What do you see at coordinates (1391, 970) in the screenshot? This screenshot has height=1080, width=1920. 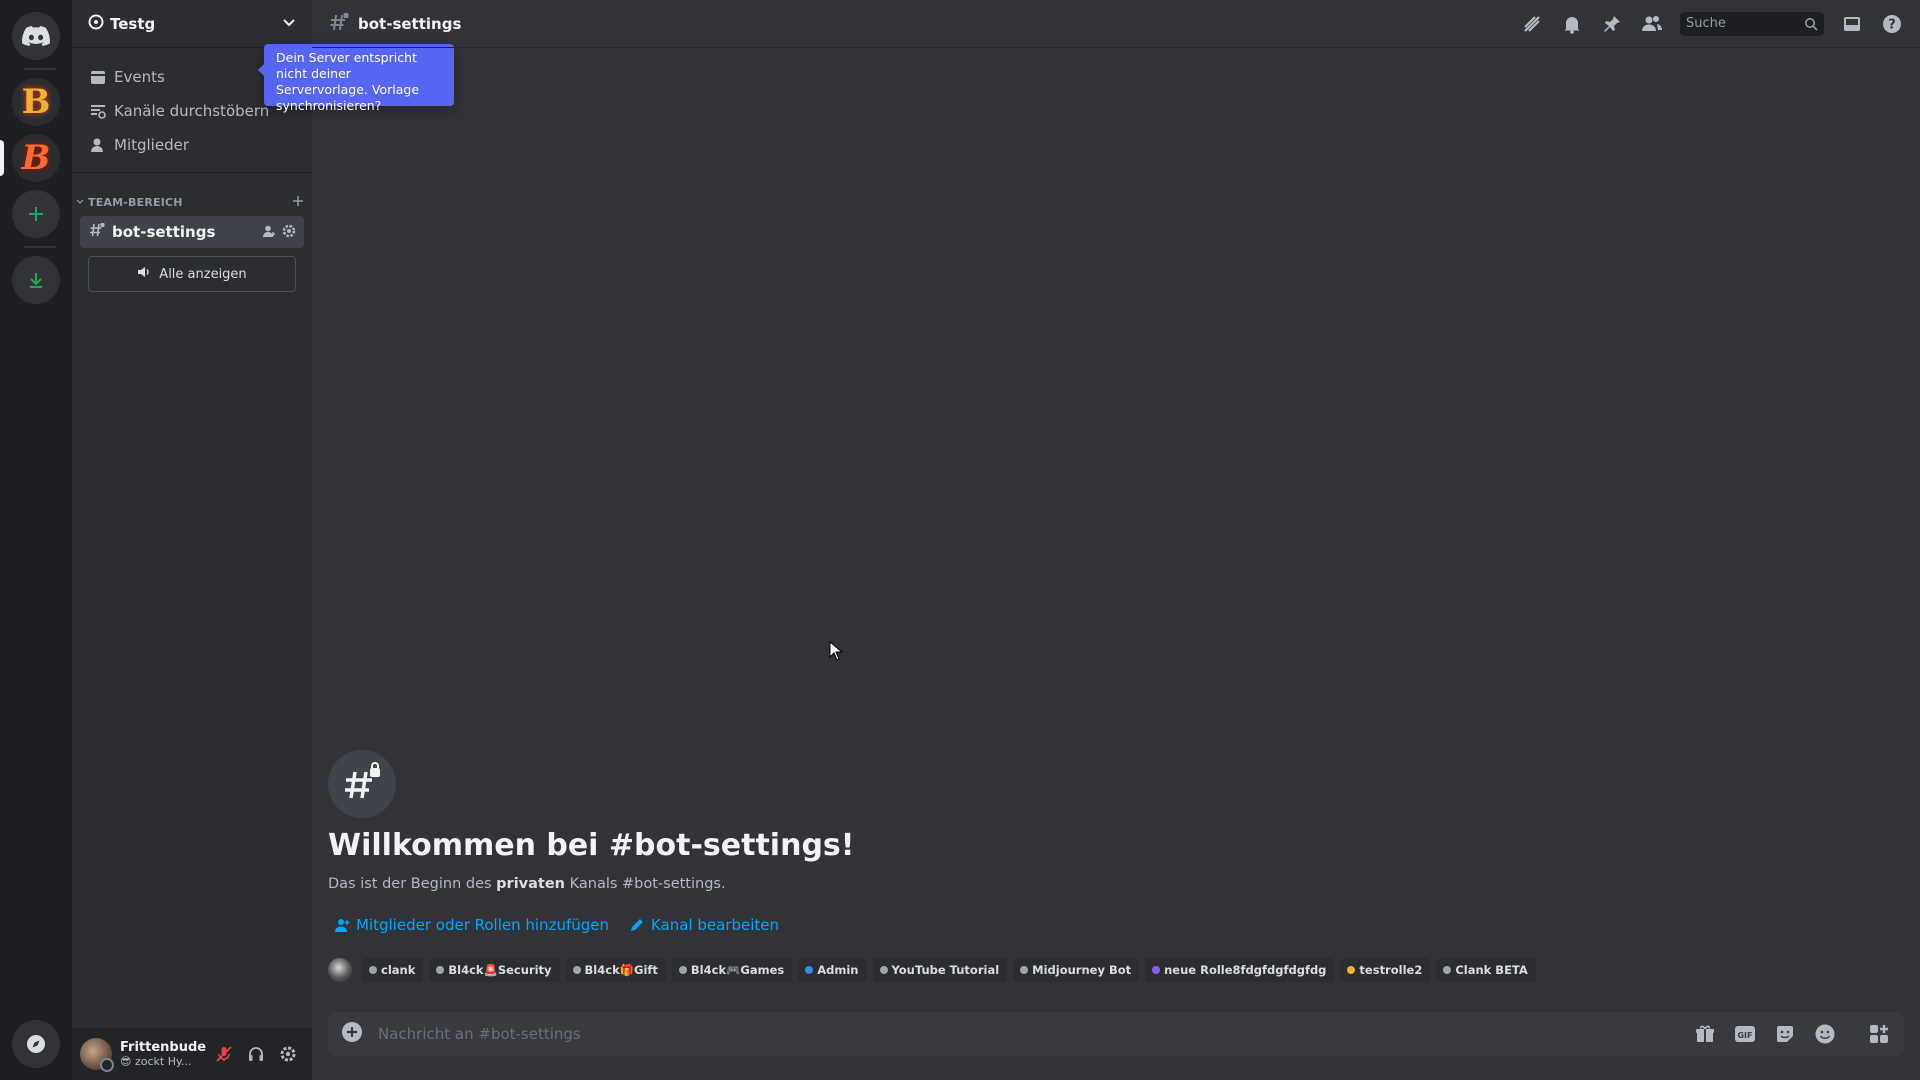 I see `role-name: testrolle2` at bounding box center [1391, 970].